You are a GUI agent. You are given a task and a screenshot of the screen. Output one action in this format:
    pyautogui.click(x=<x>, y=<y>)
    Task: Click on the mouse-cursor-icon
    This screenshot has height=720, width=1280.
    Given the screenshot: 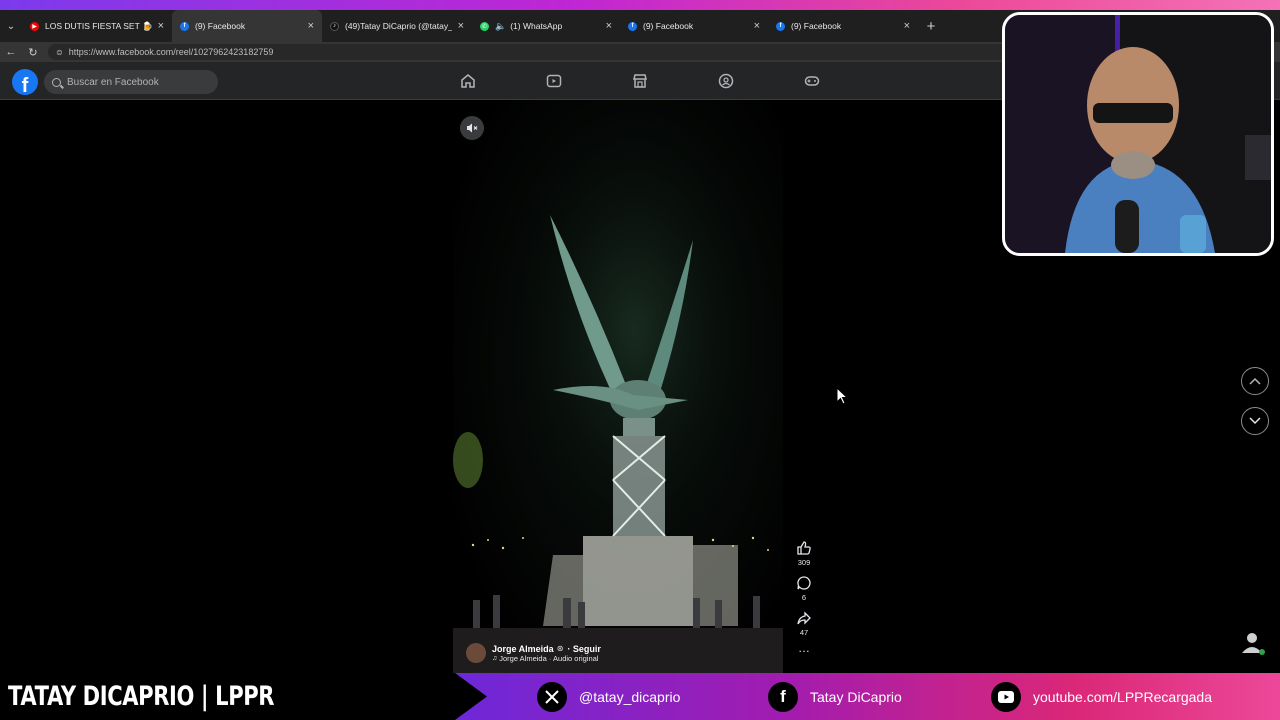 What is the action you would take?
    pyautogui.click(x=842, y=398)
    